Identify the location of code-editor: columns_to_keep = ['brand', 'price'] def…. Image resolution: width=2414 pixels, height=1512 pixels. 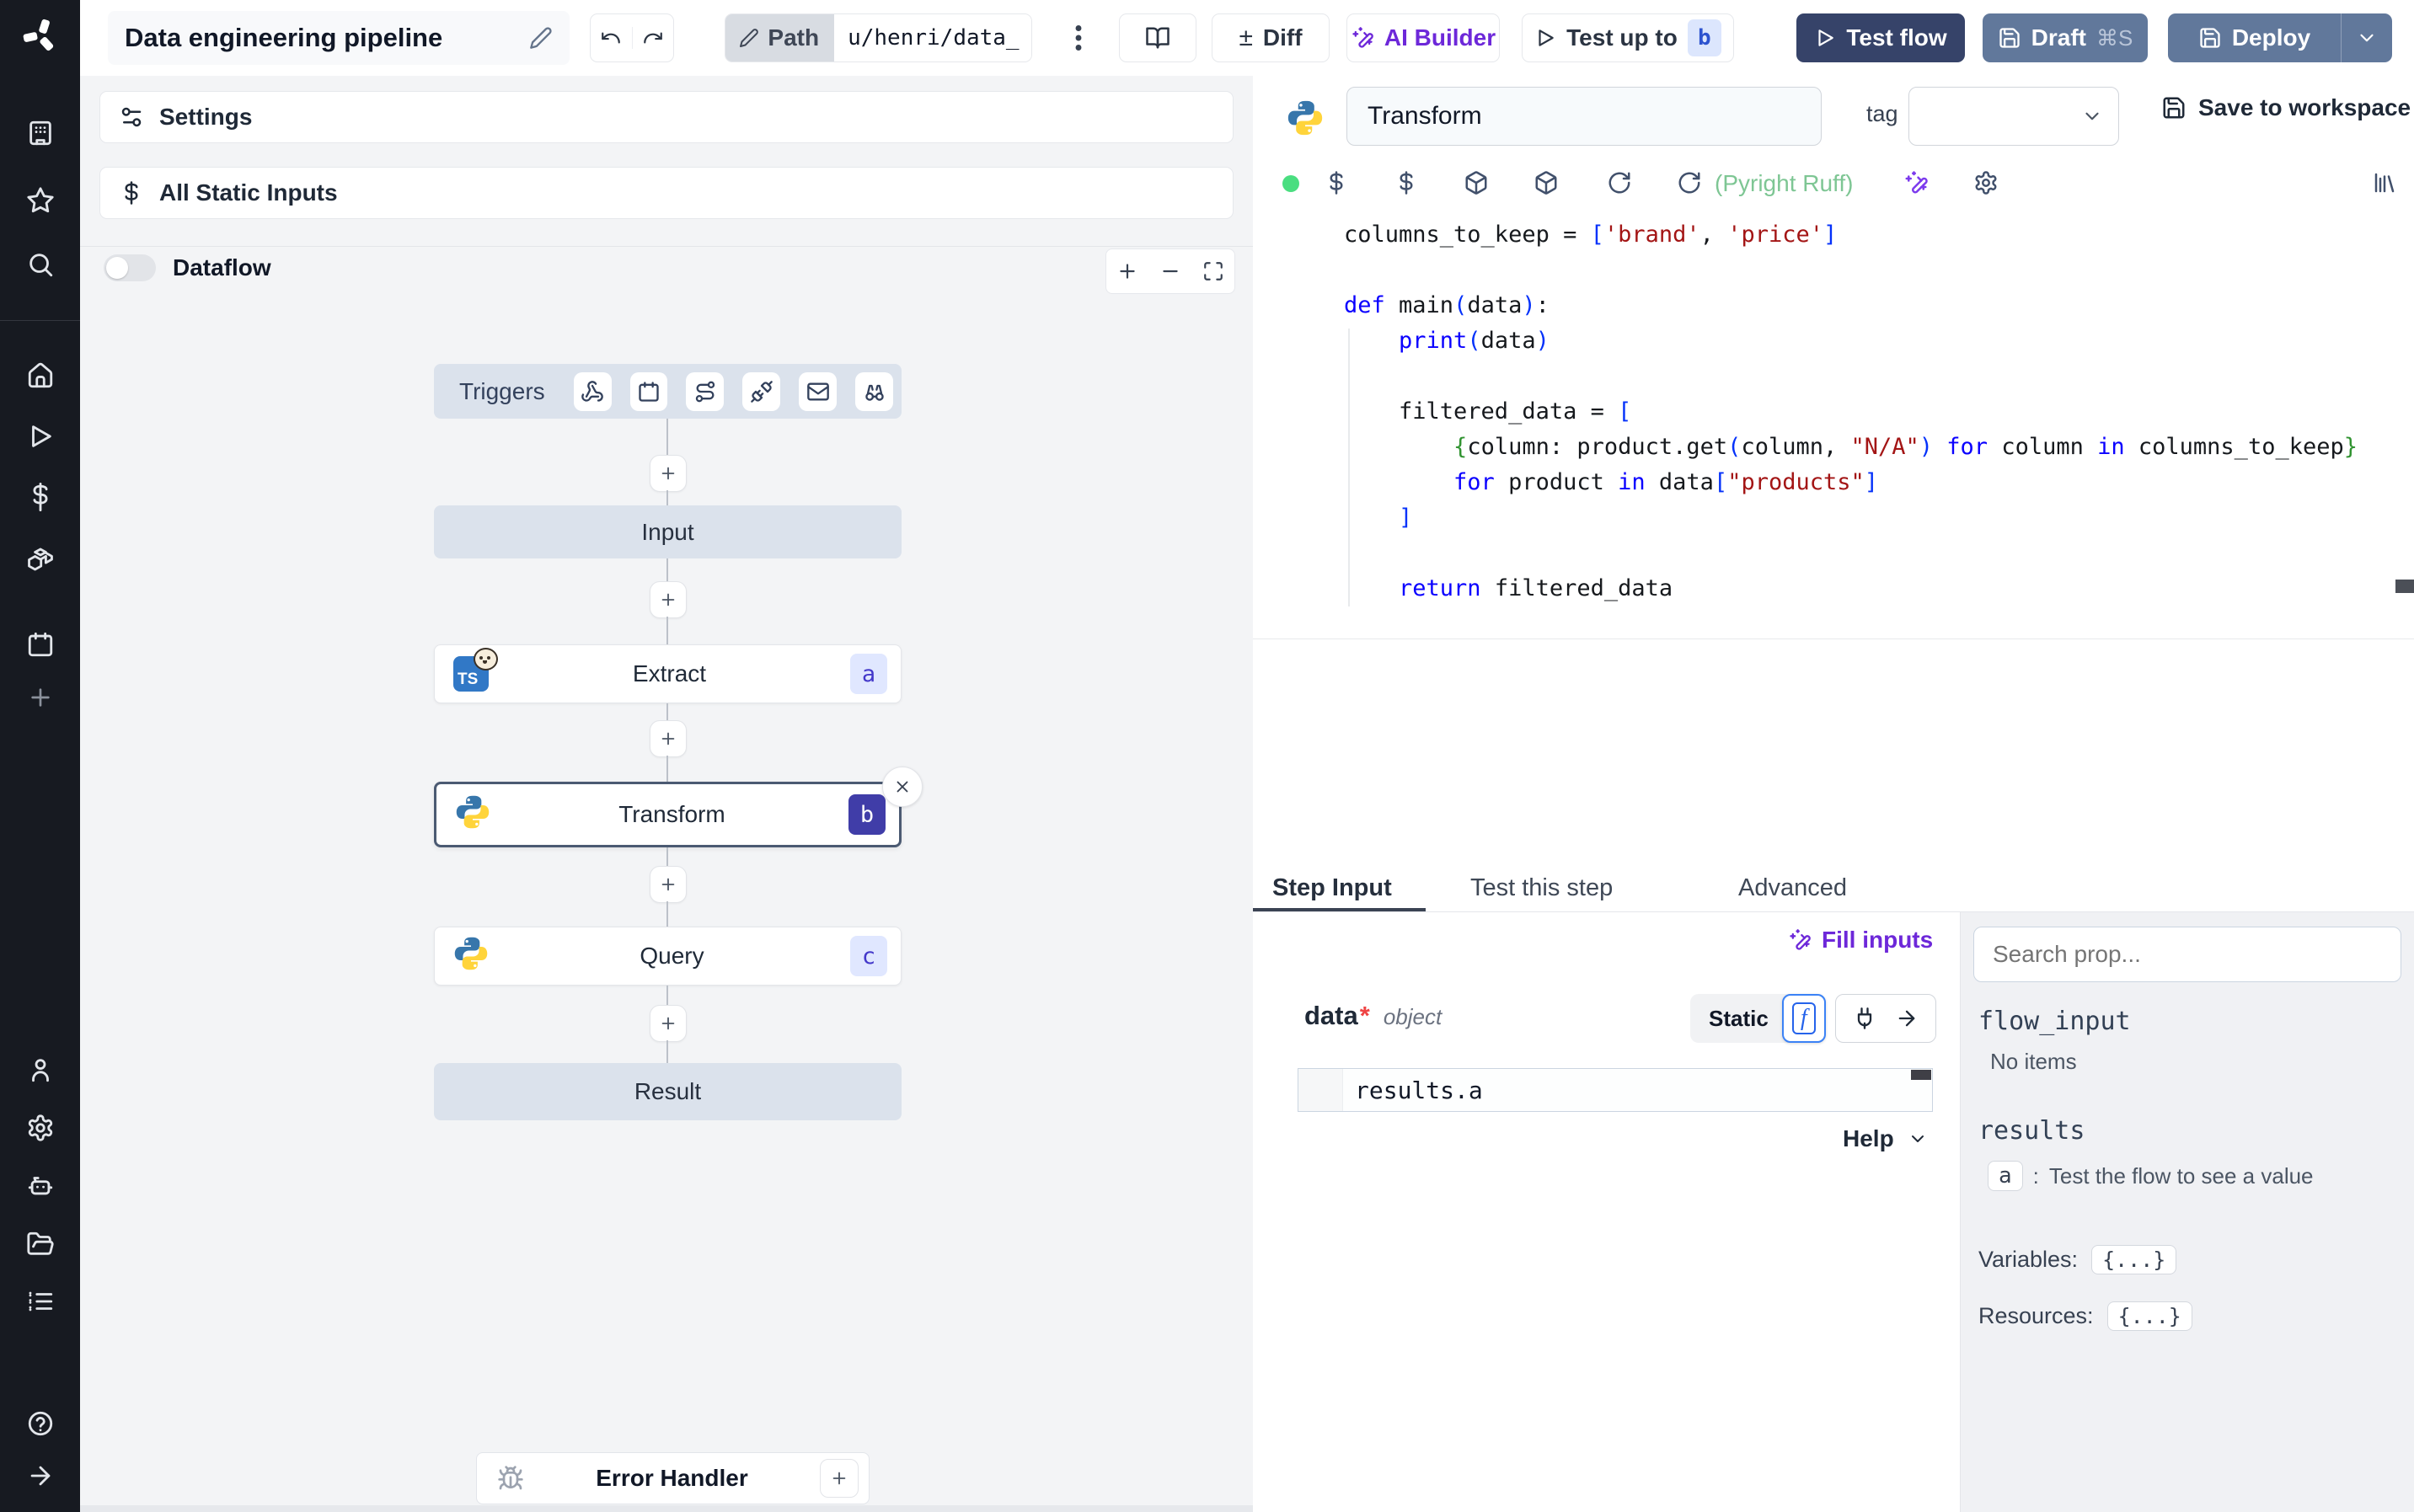
(1879, 411).